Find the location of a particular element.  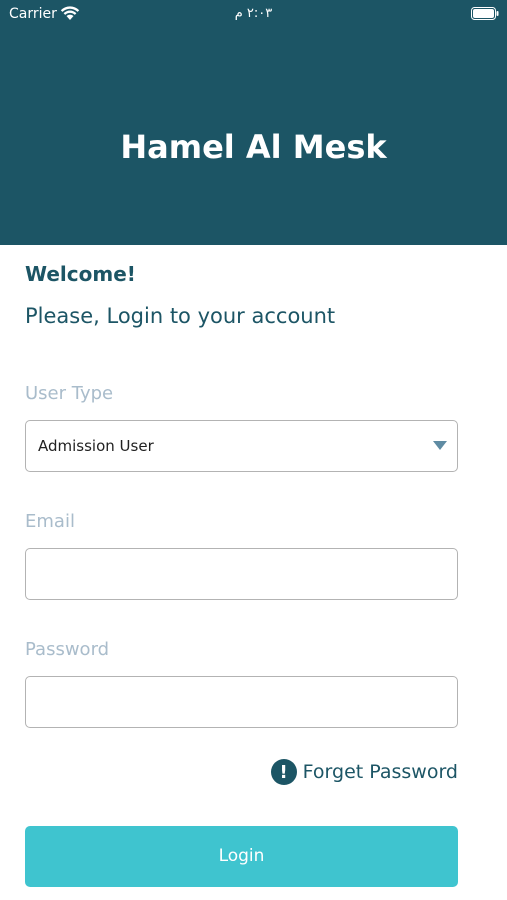

password-field-container is located at coordinates (241, 702).